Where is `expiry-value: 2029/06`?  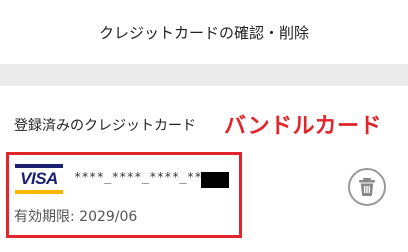 expiry-value: 2029/06 is located at coordinates (108, 217).